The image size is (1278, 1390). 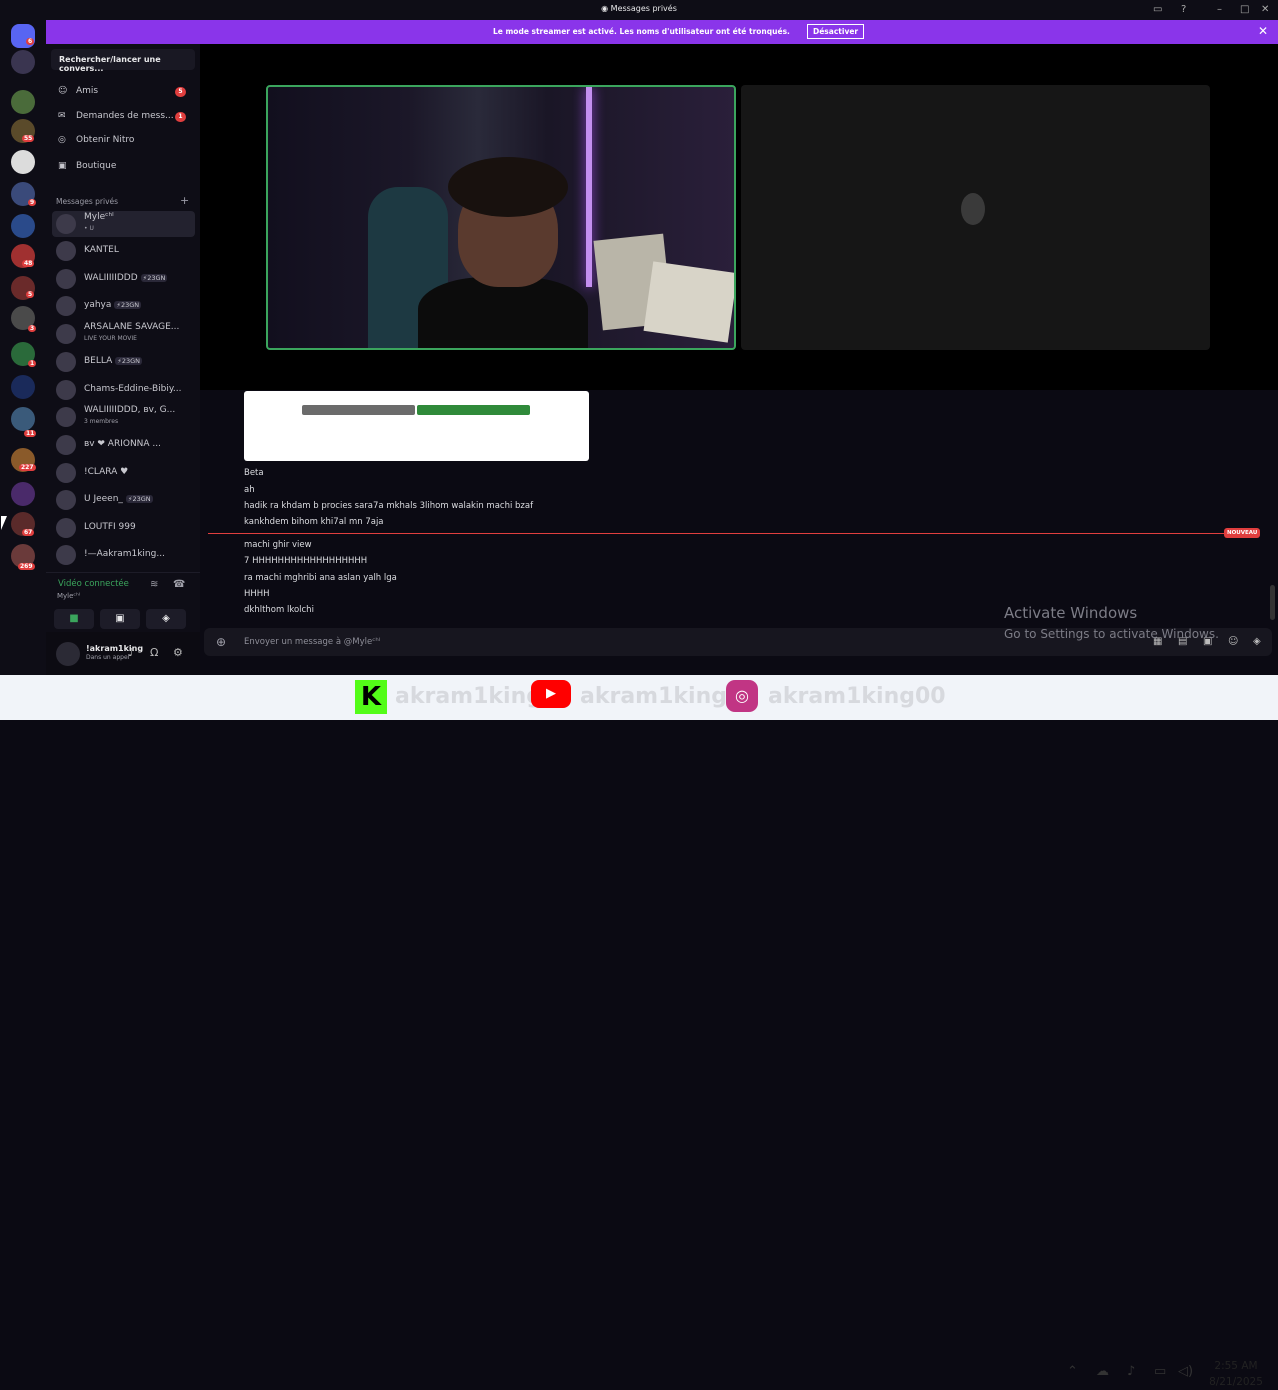 I want to click on dm-subtext: 3 membres, so click(x=101, y=421).